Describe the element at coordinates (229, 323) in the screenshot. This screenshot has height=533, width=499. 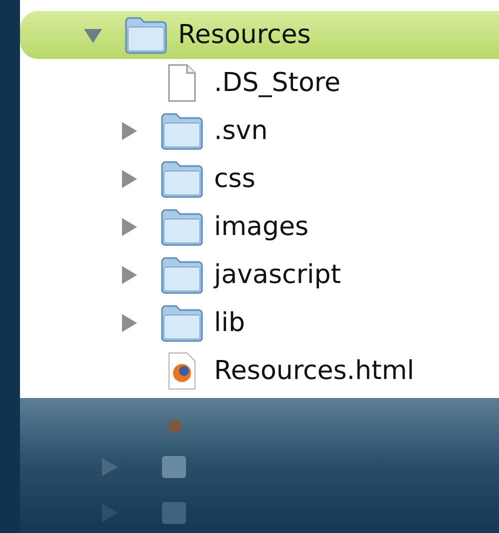
I see `file-name: lib` at that location.